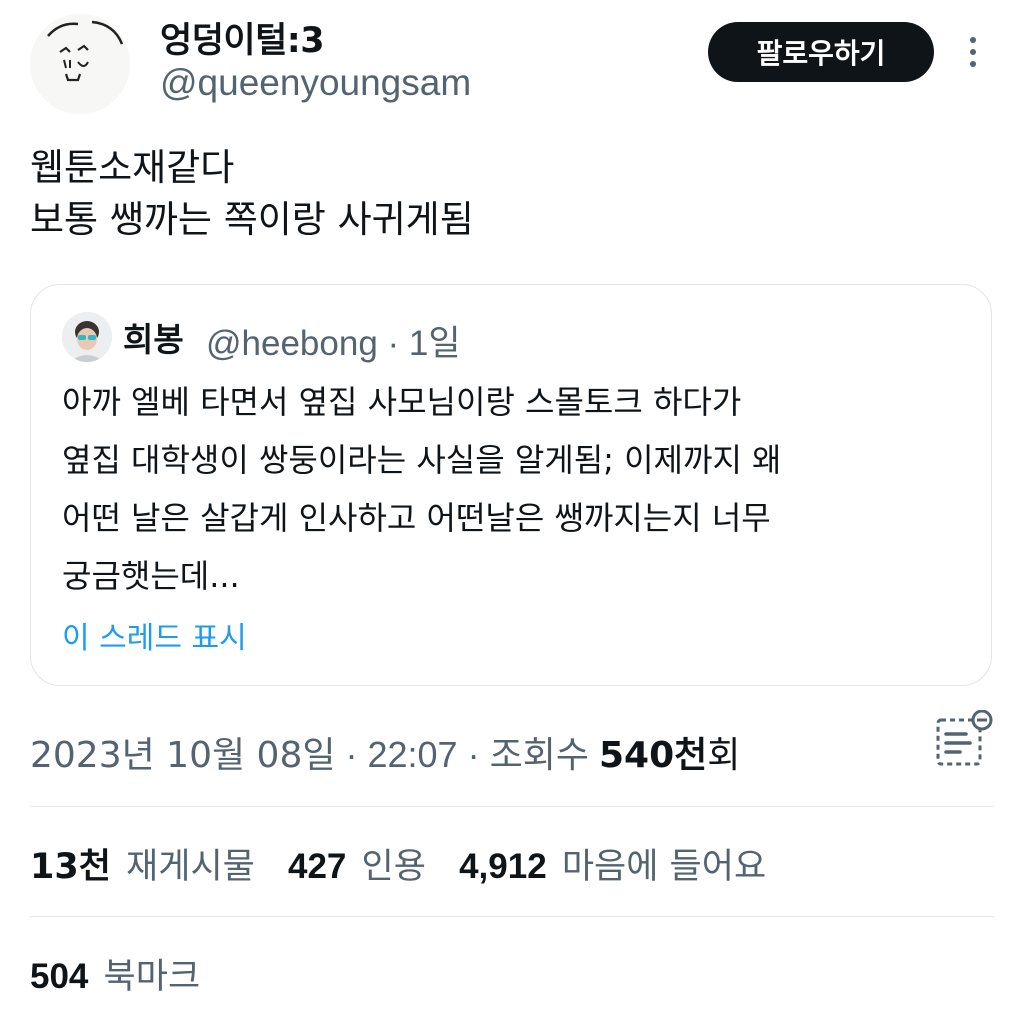  Describe the element at coordinates (412, 754) in the screenshot. I see `tweet-time: · 22:07 ·` at that location.